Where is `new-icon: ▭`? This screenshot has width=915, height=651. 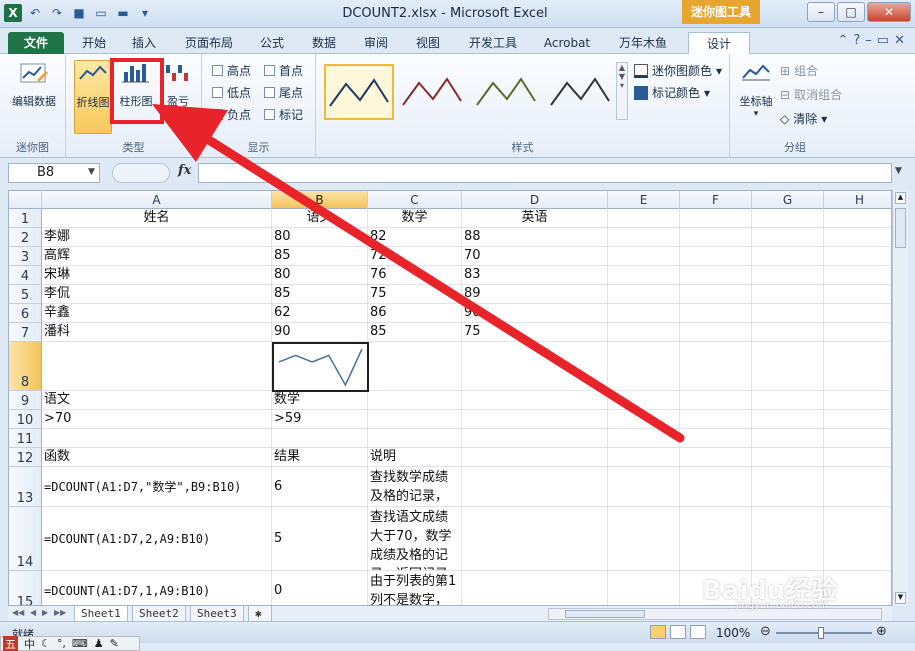 new-icon: ▭ is located at coordinates (101, 13).